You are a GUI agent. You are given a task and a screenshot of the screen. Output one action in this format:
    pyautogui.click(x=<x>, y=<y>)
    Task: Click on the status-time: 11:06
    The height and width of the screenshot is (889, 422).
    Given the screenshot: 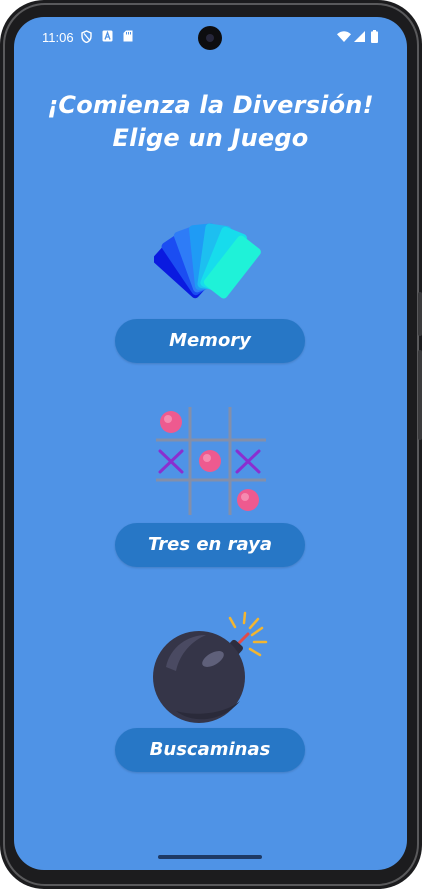 What is the action you would take?
    pyautogui.click(x=58, y=37)
    